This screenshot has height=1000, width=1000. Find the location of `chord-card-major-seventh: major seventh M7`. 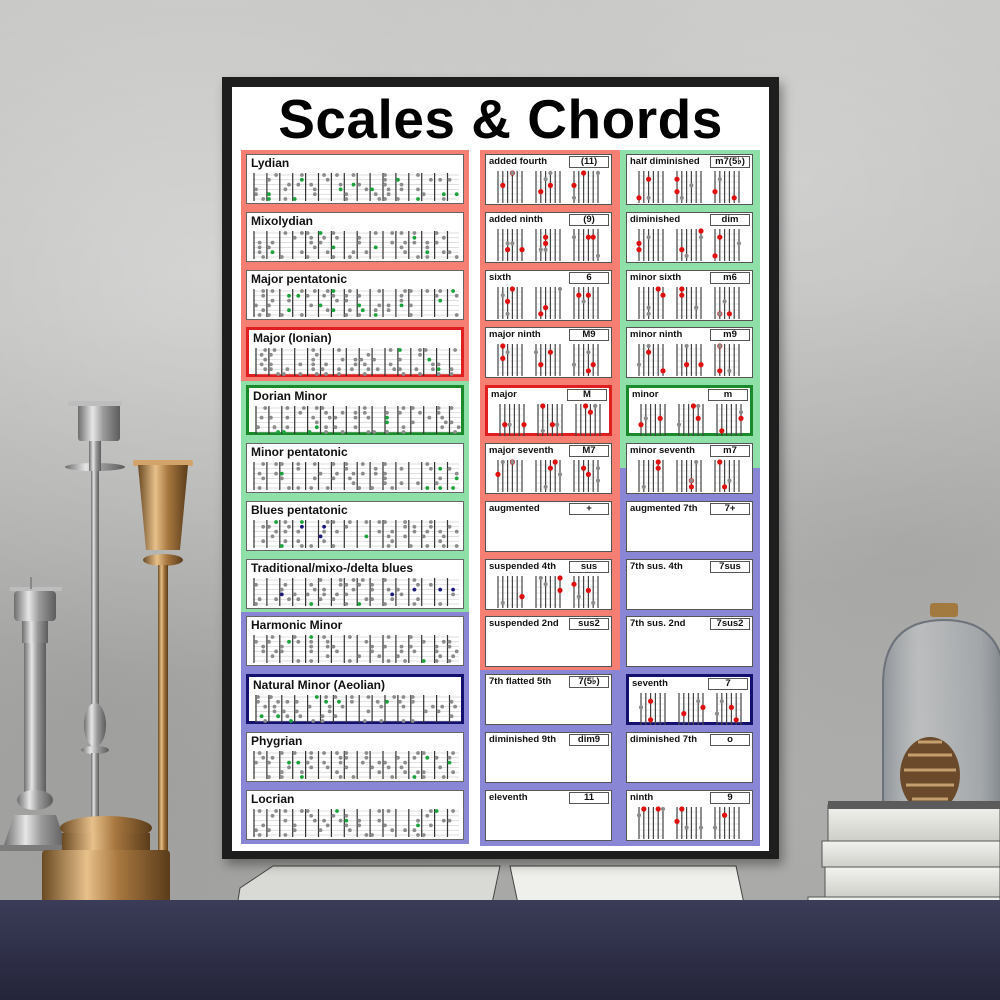

chord-card-major-seventh: major seventh M7 is located at coordinates (548, 468).